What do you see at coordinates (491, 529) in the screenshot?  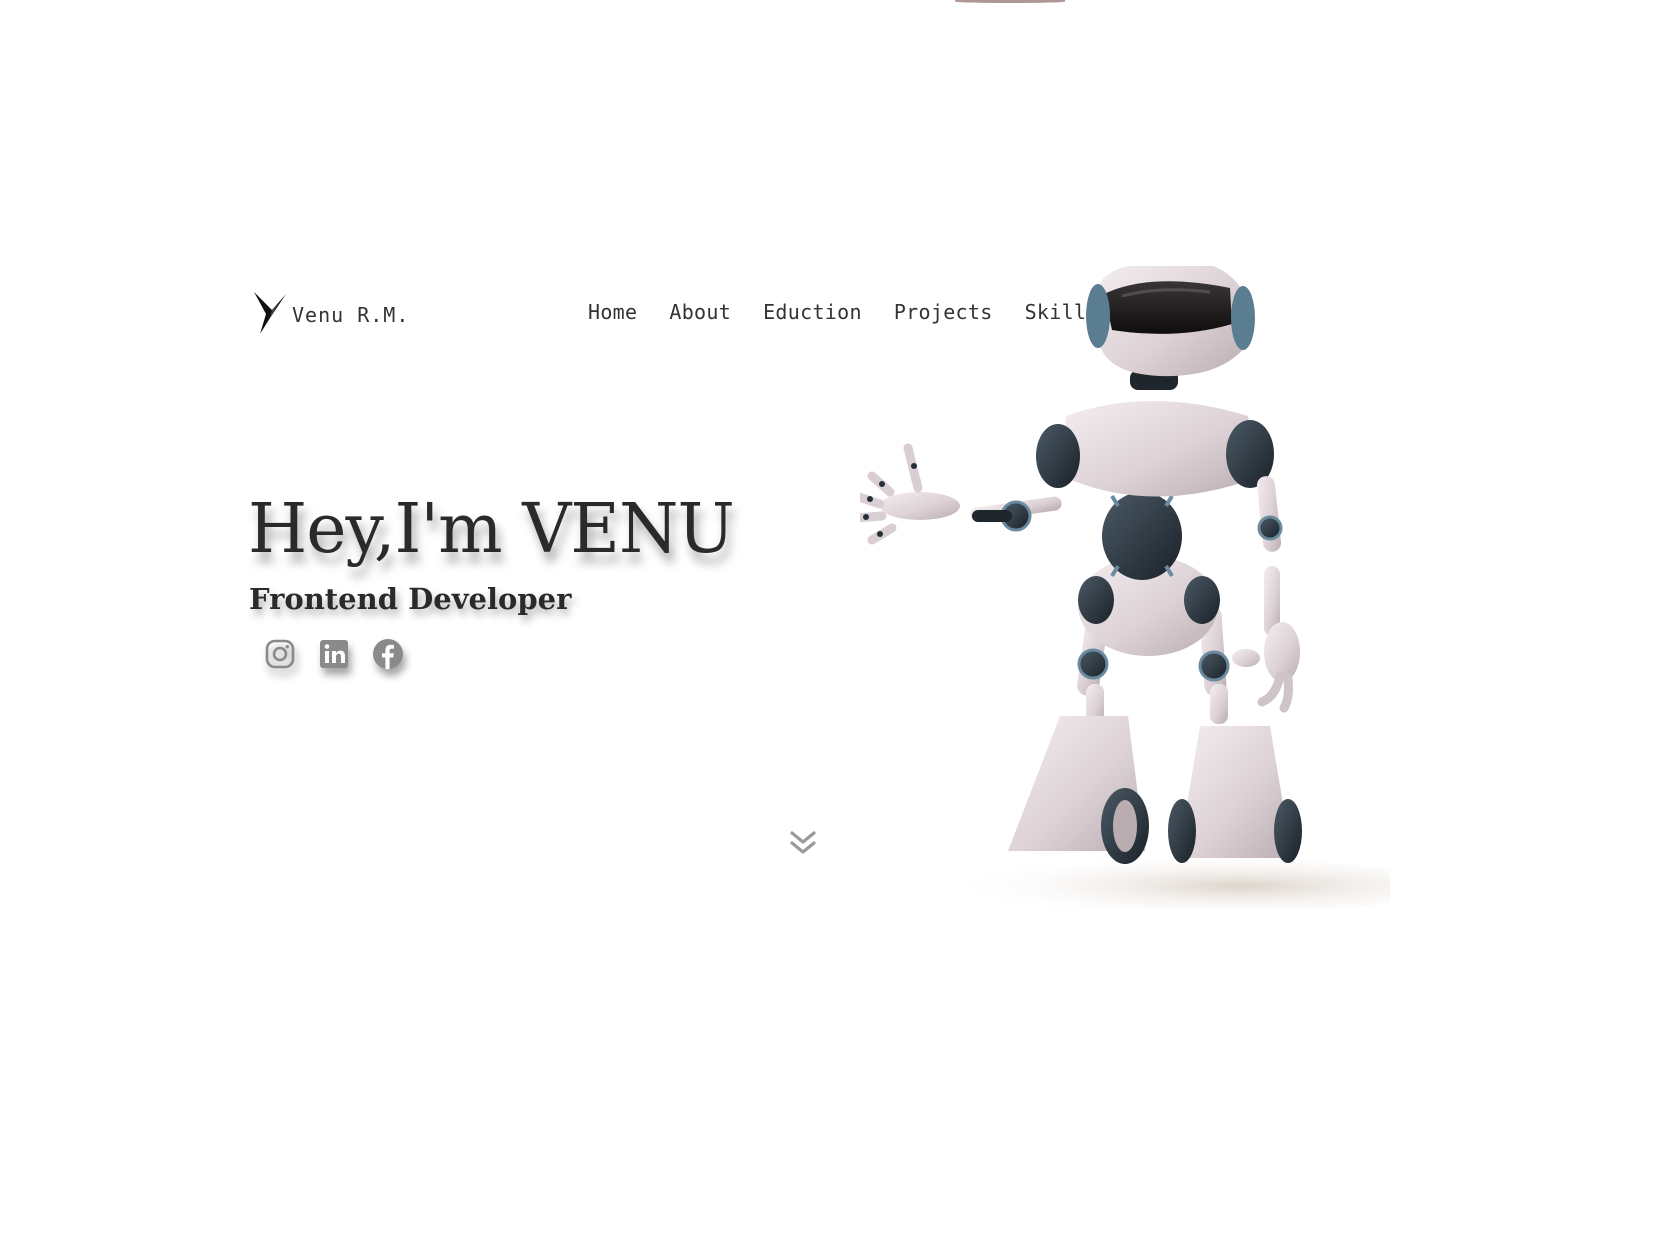 I see `hero-title: Hey,I'm VENU` at bounding box center [491, 529].